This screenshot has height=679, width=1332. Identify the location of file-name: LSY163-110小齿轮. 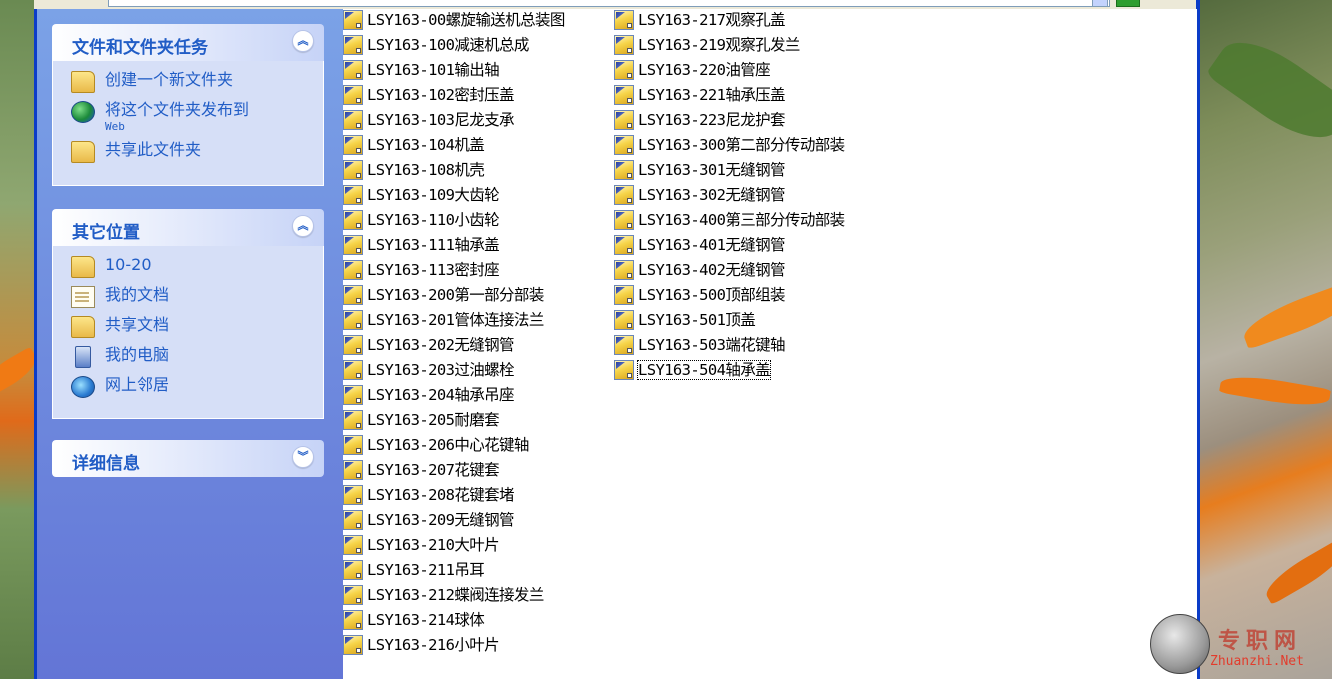
(433, 220).